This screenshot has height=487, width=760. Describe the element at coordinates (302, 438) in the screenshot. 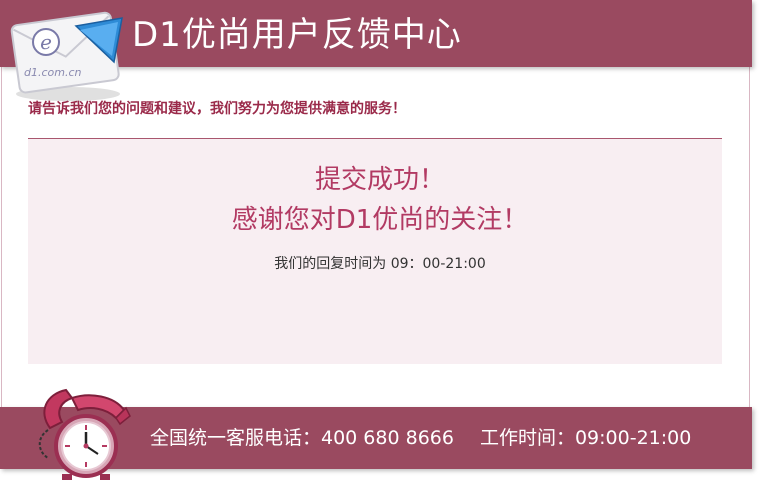

I see `customer-hotline: 全国统一客服电话：400 680 8666` at that location.